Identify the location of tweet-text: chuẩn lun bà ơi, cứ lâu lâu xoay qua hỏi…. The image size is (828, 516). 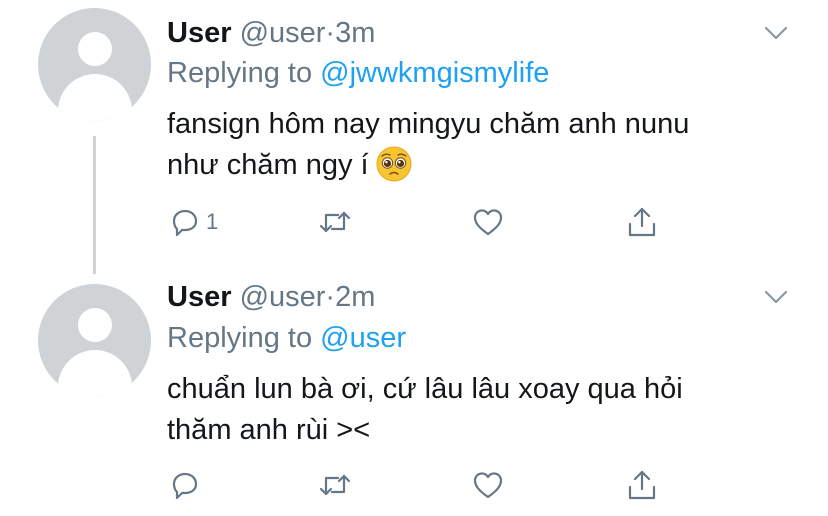
(477, 410).